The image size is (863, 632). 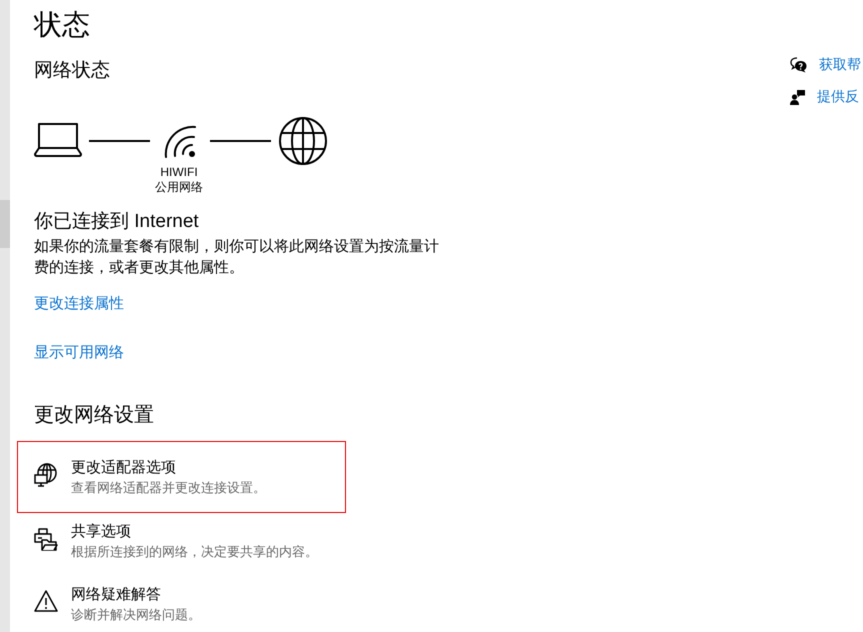 What do you see at coordinates (181, 477) in the screenshot?
I see `settings-option: 更改适配器选项 查看网络适配器并更改连接设置。` at bounding box center [181, 477].